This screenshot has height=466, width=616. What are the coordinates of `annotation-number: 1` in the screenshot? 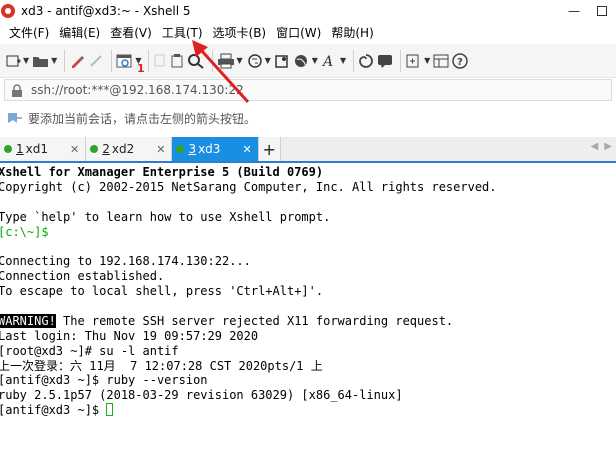 It's located at (141, 68).